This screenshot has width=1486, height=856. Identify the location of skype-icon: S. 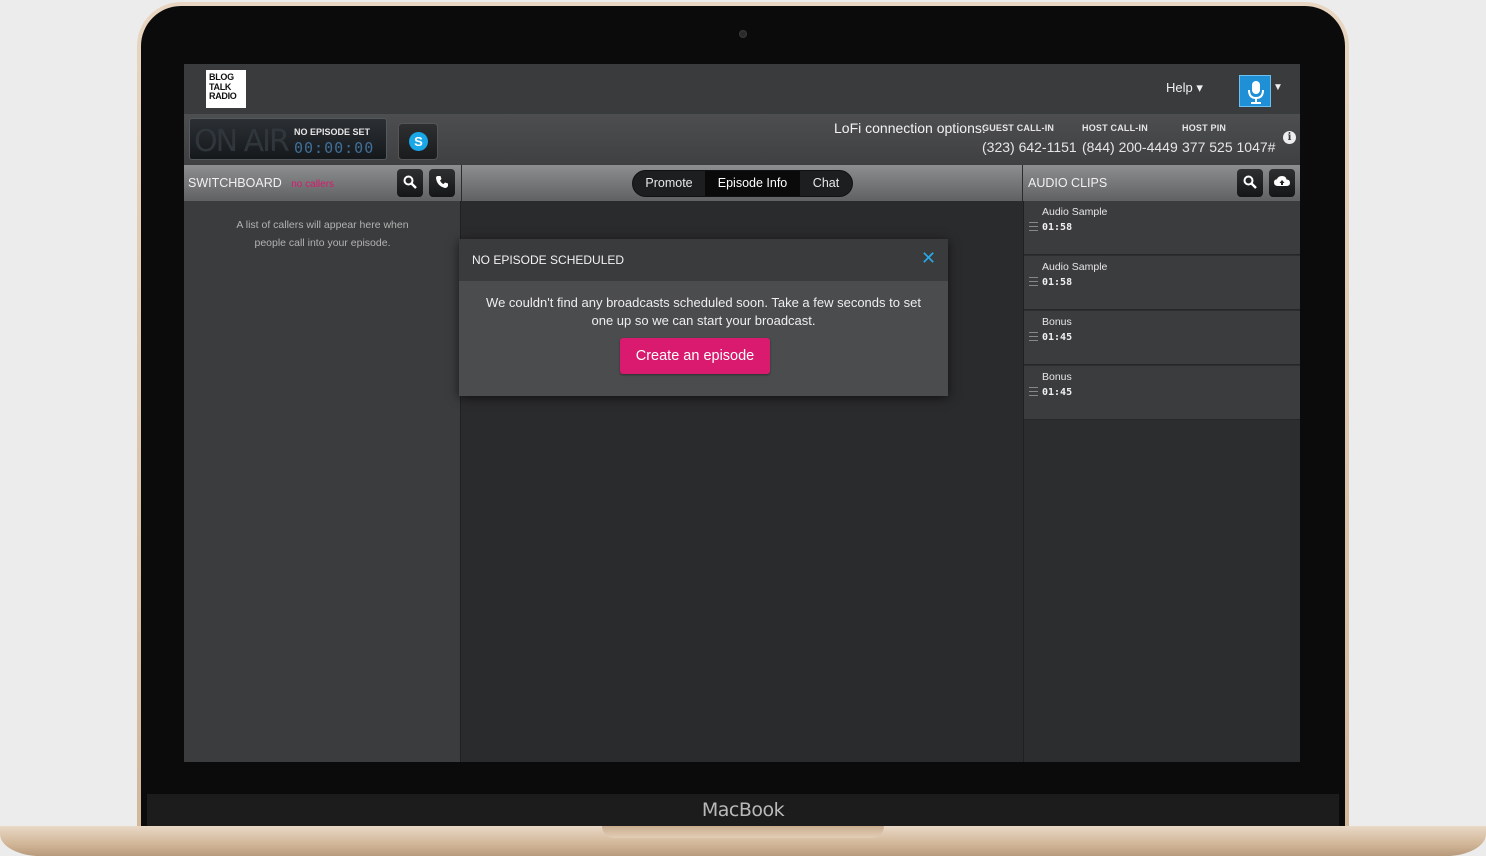
(418, 141).